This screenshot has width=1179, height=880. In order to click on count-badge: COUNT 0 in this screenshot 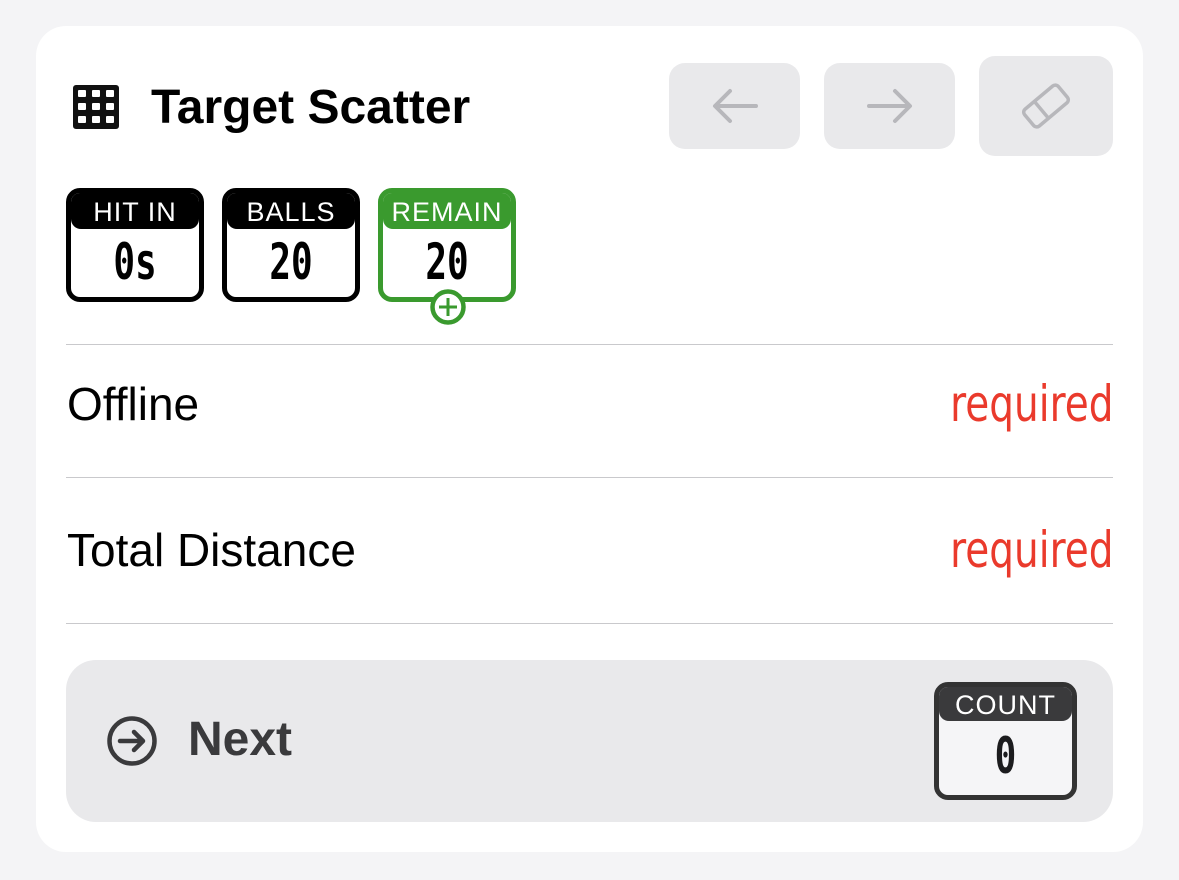, I will do `click(1005, 741)`.